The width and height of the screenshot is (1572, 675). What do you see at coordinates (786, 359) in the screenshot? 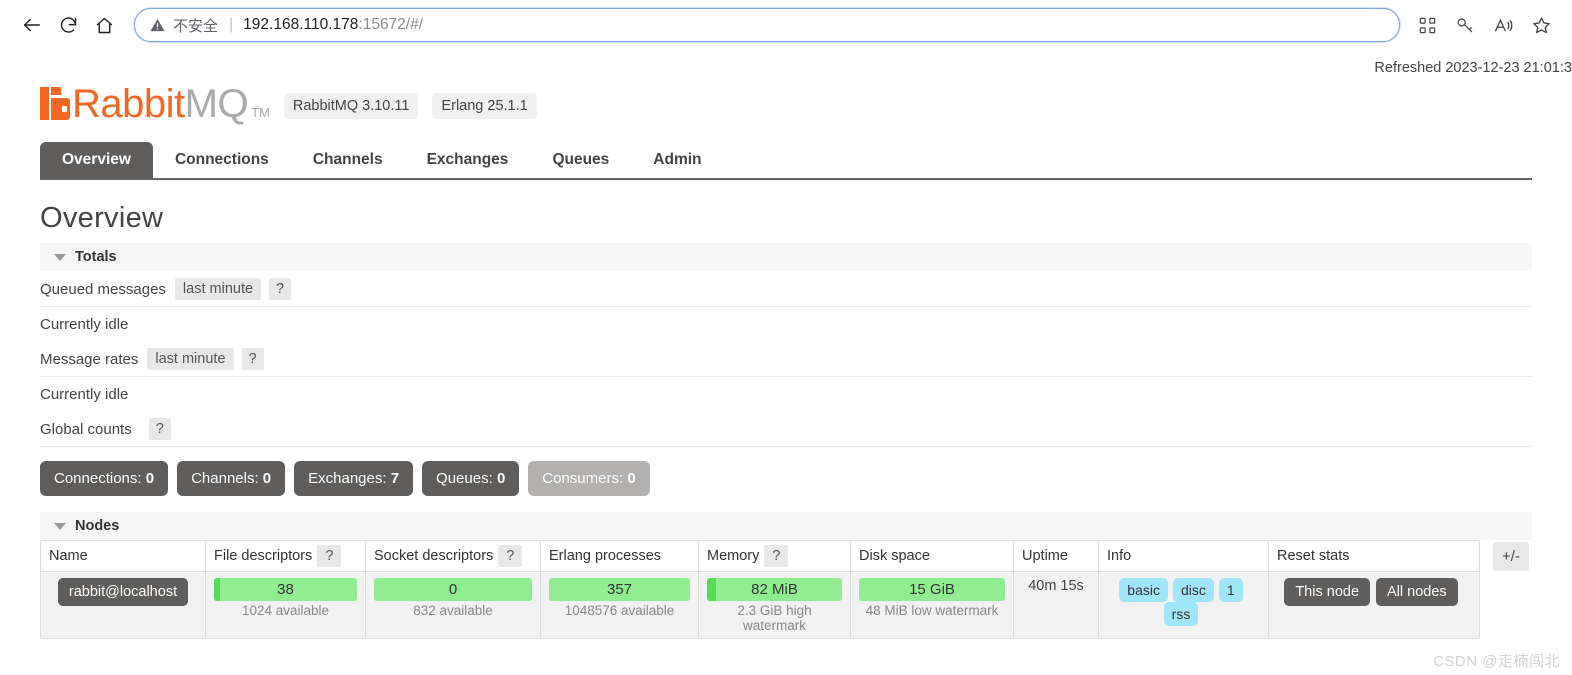
I see `message-rates-row: Message rates last minute ?` at bounding box center [786, 359].